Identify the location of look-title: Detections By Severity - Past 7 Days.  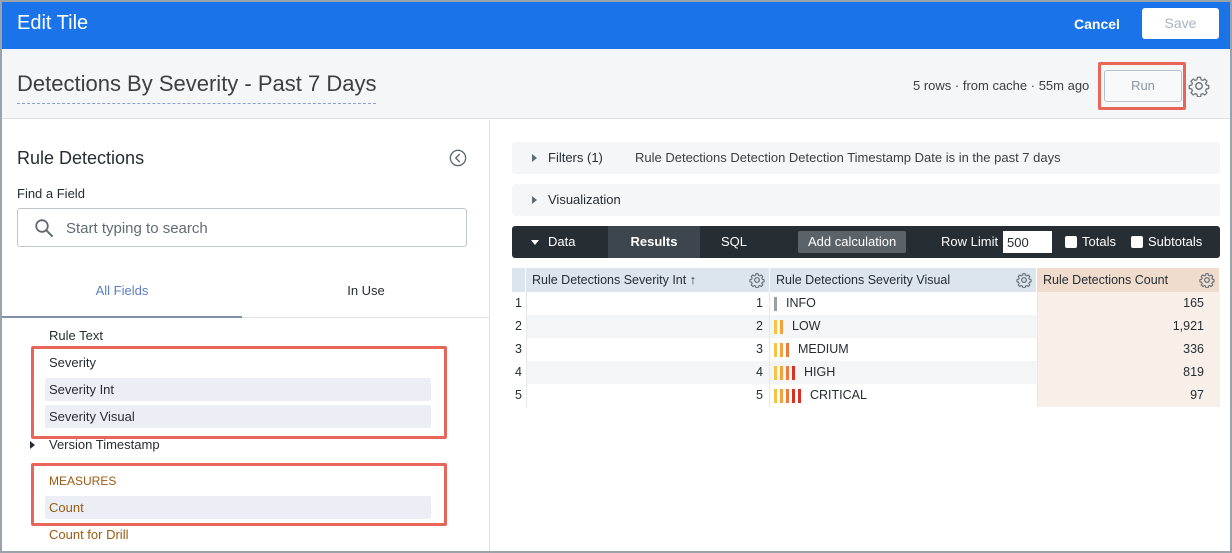
(197, 87).